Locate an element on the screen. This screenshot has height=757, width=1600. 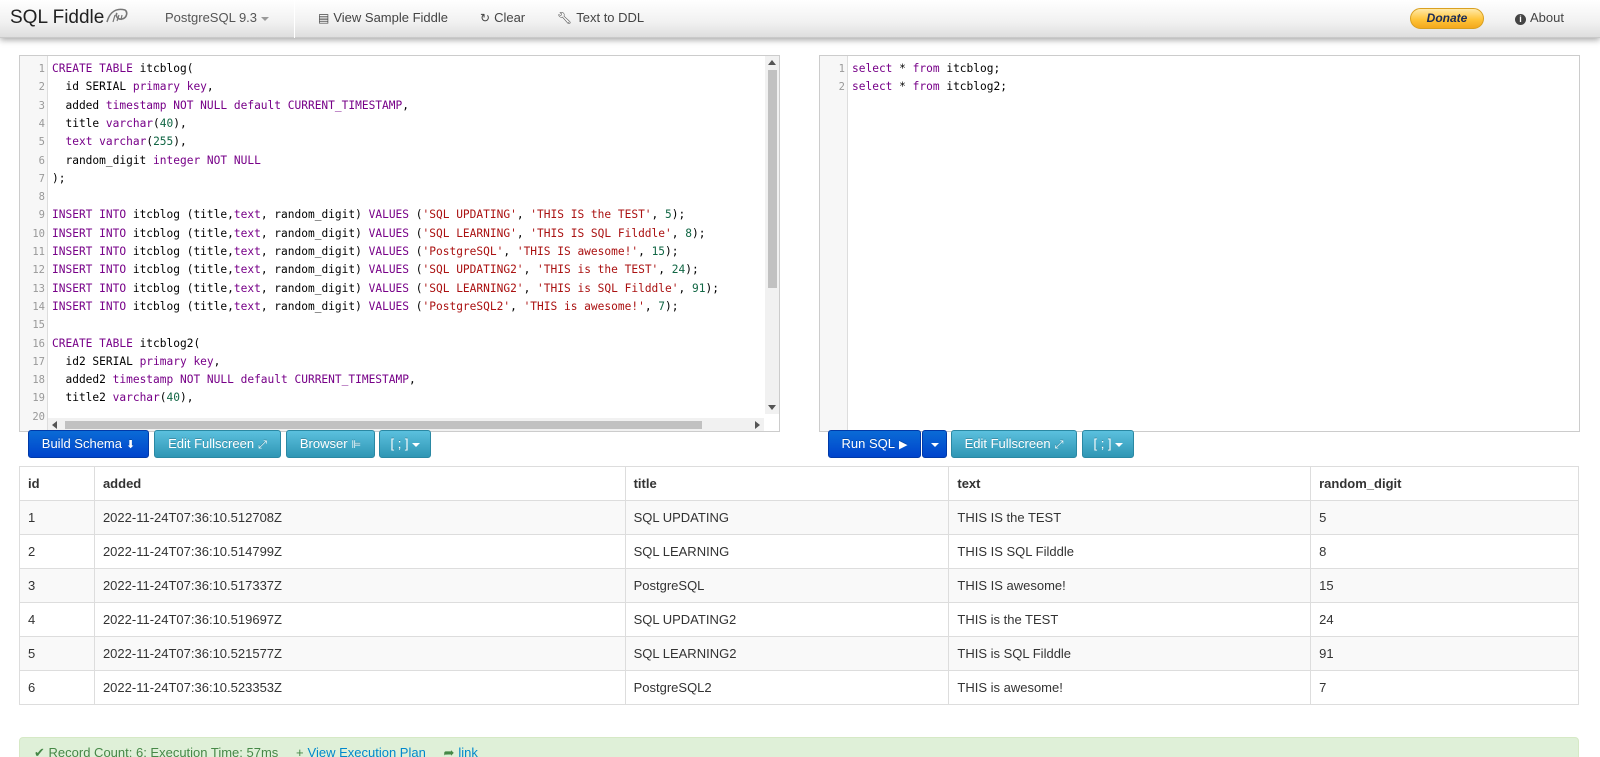
tree-icon: ⊫ is located at coordinates (356, 445).